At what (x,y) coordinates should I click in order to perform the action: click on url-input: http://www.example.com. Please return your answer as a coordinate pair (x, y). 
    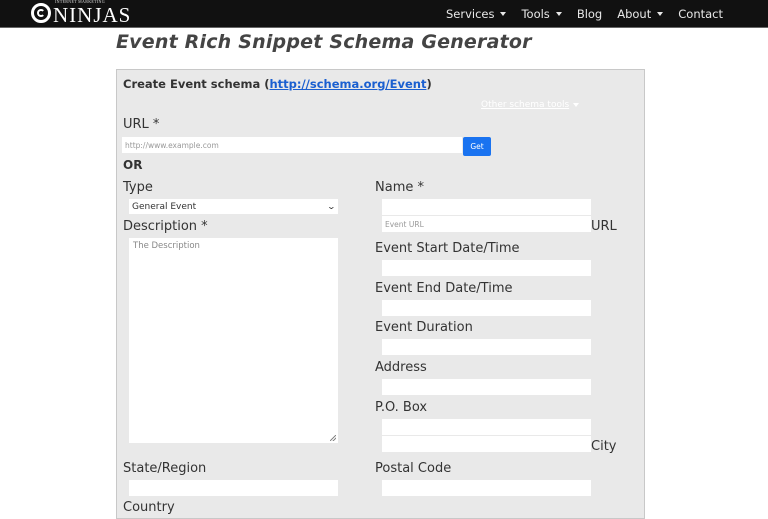
    Looking at the image, I should click on (292, 145).